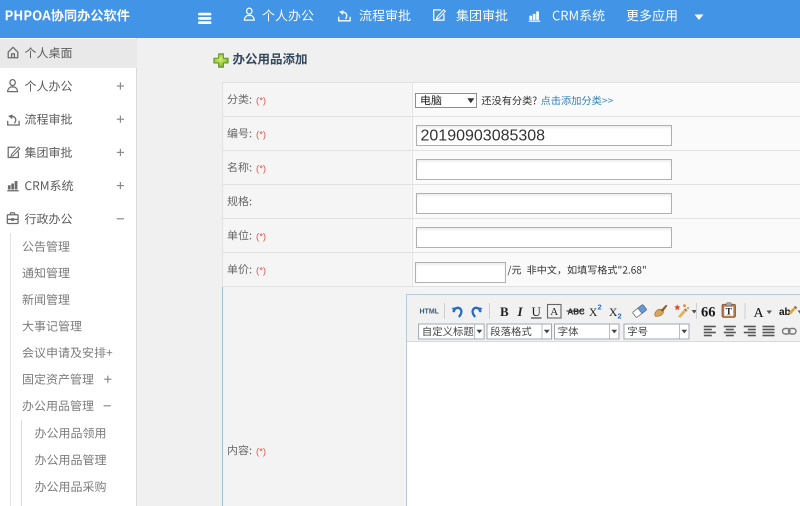  Describe the element at coordinates (708, 313) in the screenshot. I see `svg-text: 66` at that location.